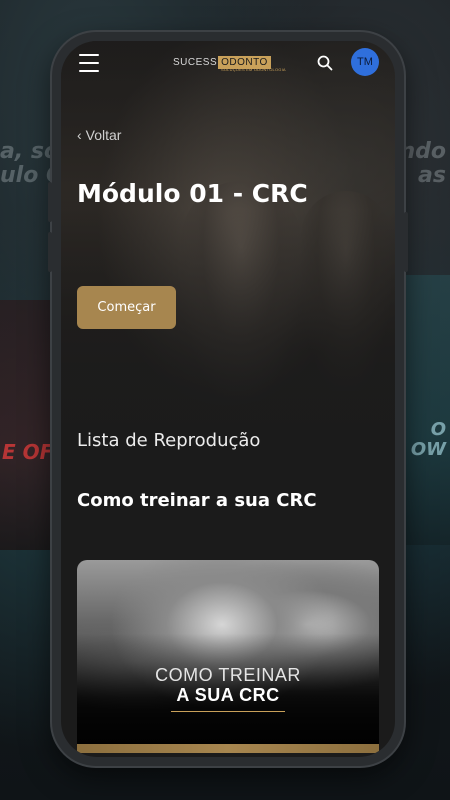 This screenshot has width=450, height=800. What do you see at coordinates (428, 439) in the screenshot?
I see `background-card-right-text: O OW` at bounding box center [428, 439].